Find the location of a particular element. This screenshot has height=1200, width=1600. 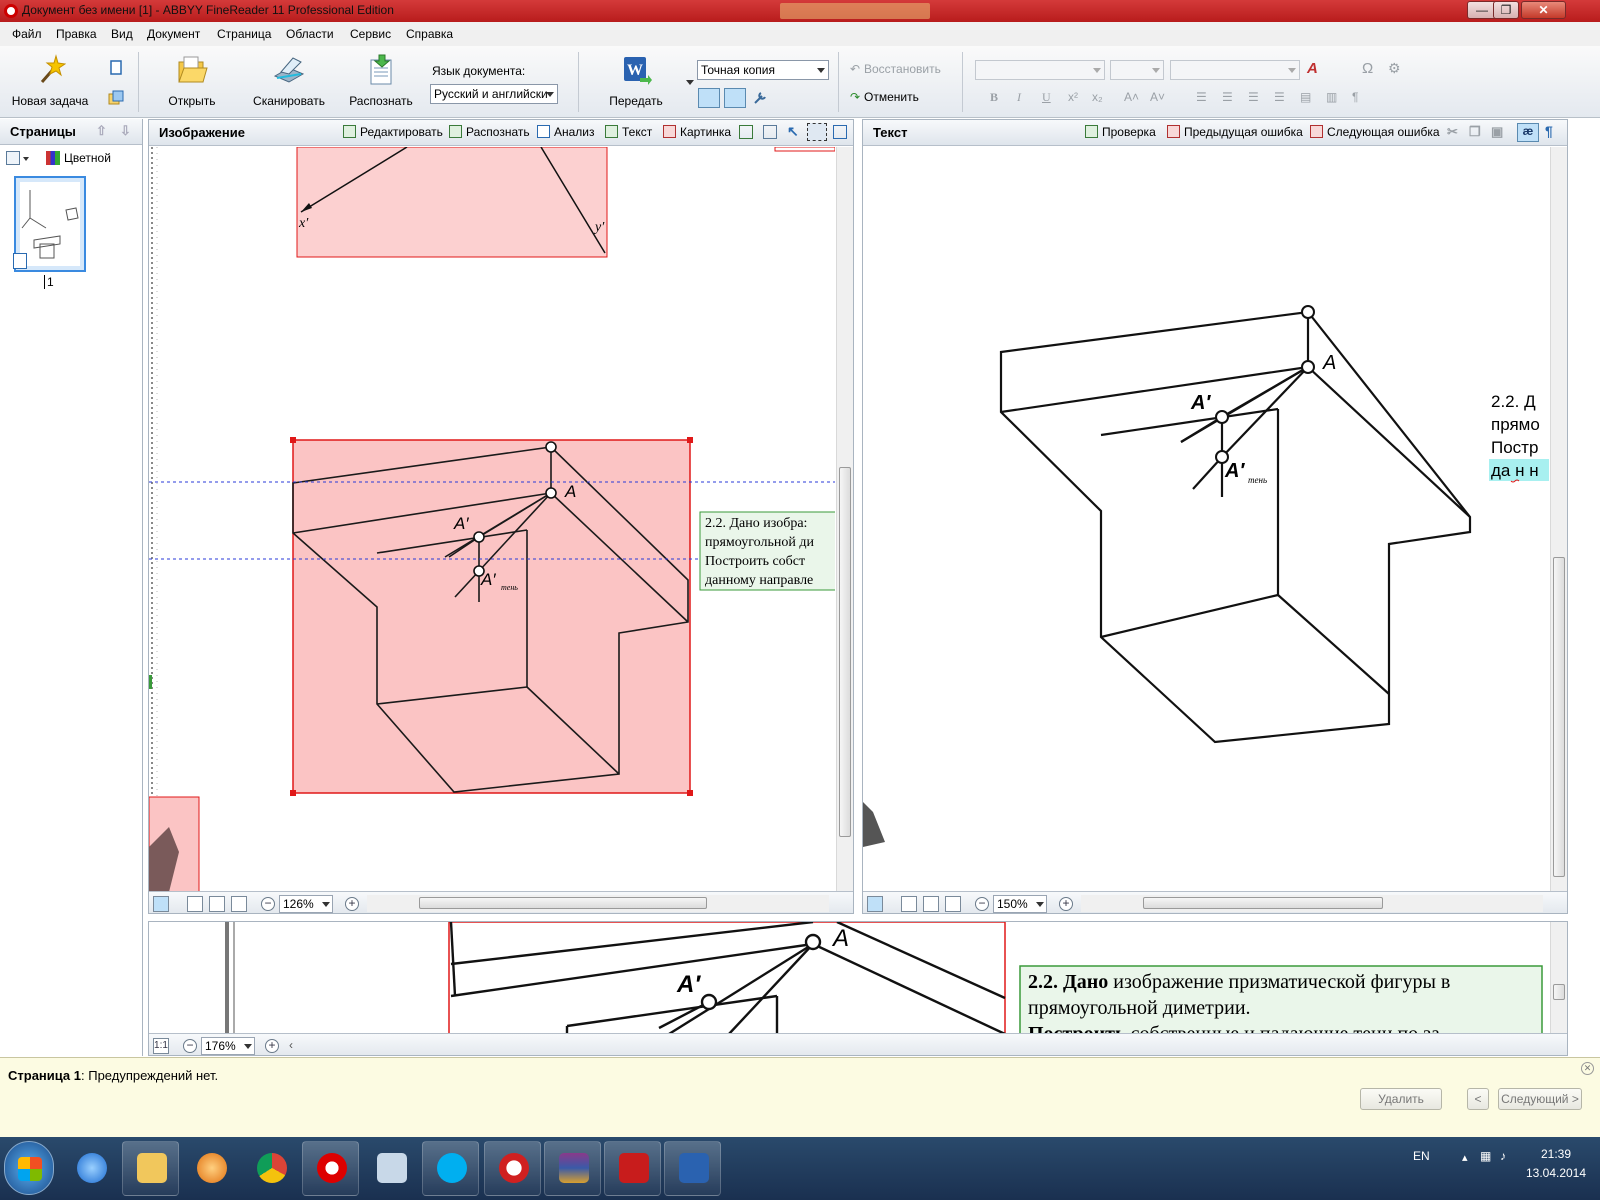

clock-time: 21:39 is located at coordinates (1556, 1154).